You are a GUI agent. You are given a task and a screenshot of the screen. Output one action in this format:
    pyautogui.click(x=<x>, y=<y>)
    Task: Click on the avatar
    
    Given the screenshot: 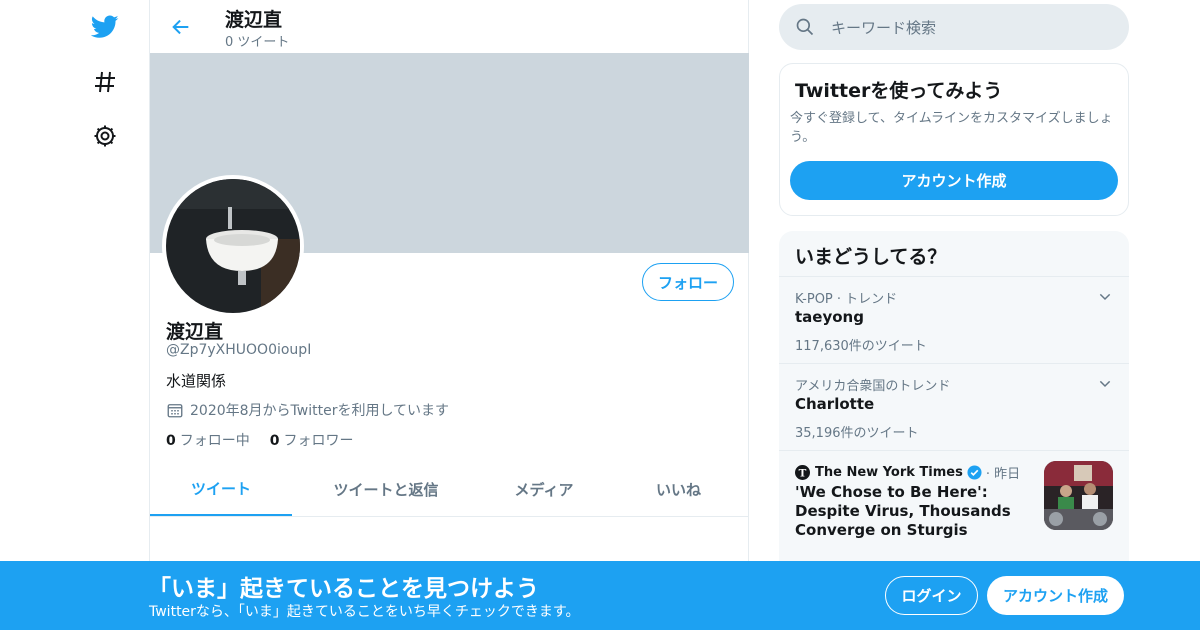 What is the action you would take?
    pyautogui.click(x=233, y=246)
    